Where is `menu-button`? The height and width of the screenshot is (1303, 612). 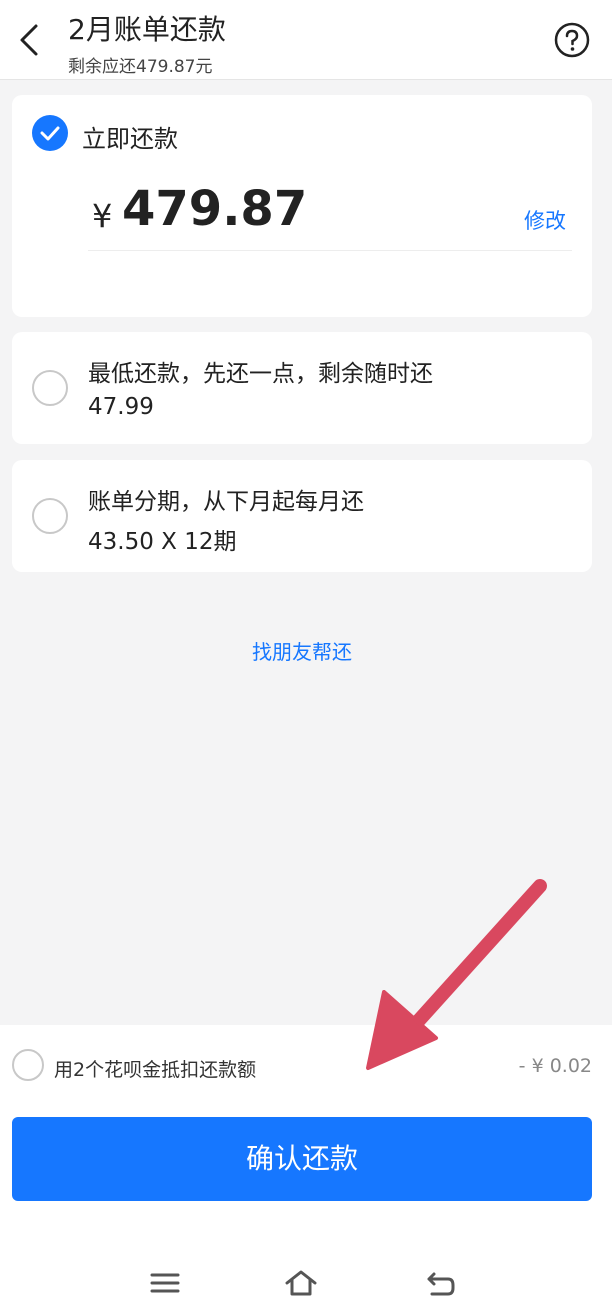
menu-button is located at coordinates (165, 1283).